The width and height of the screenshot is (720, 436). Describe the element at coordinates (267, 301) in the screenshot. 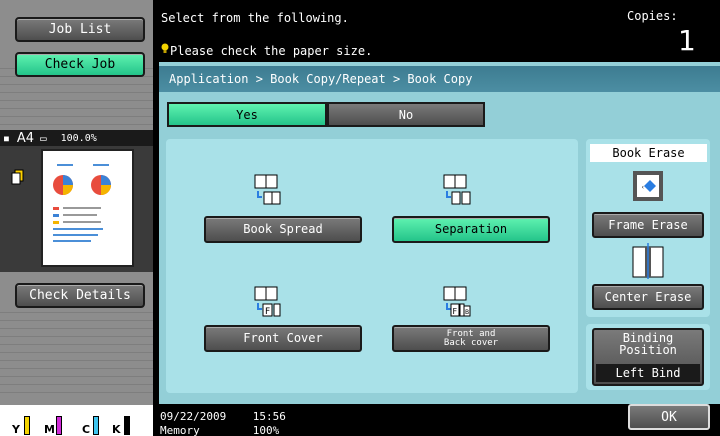

I see `front-cover-icon: F` at that location.